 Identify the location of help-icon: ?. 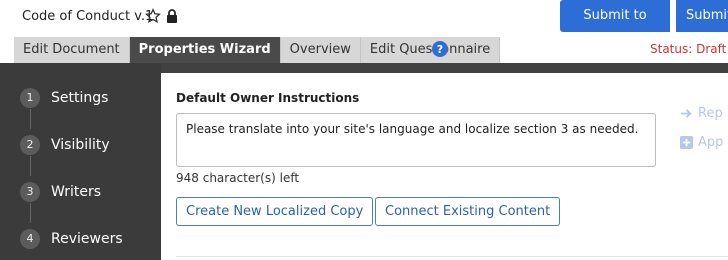
(440, 49).